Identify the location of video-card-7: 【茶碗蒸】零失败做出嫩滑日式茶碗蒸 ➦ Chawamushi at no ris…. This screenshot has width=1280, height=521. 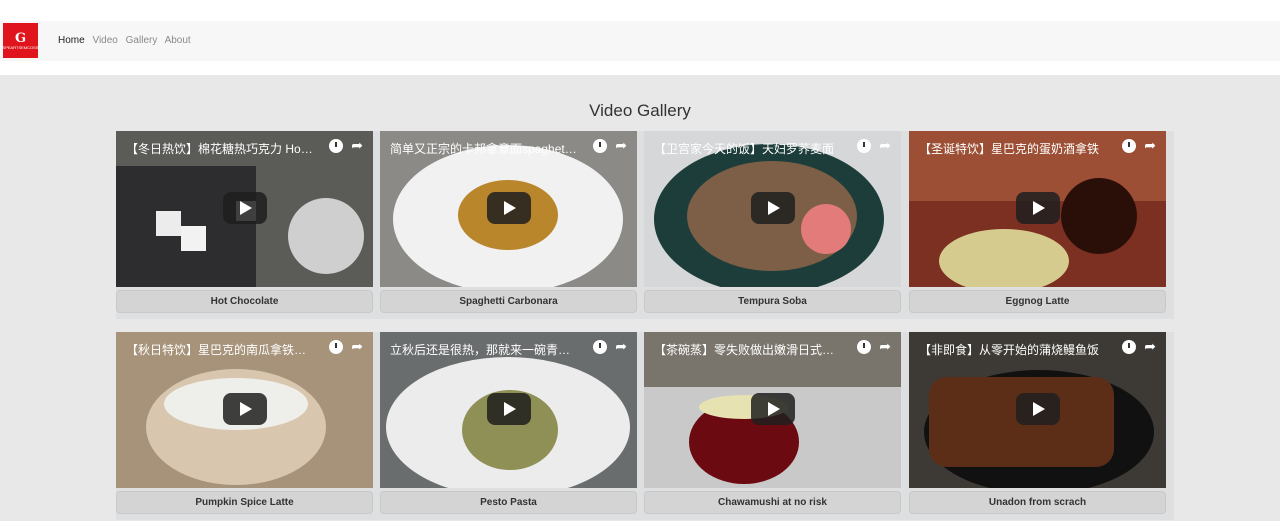
(776, 426).